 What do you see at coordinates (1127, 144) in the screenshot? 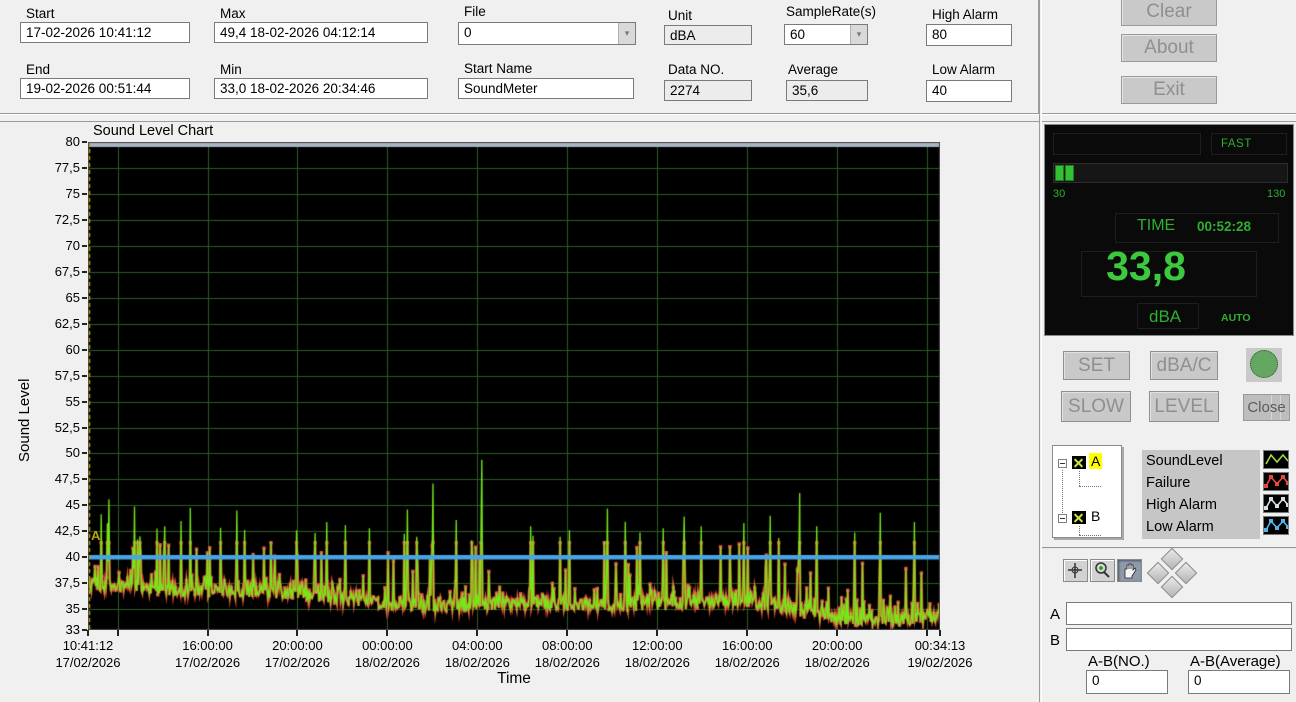
I see `meter-frame-decoration` at bounding box center [1127, 144].